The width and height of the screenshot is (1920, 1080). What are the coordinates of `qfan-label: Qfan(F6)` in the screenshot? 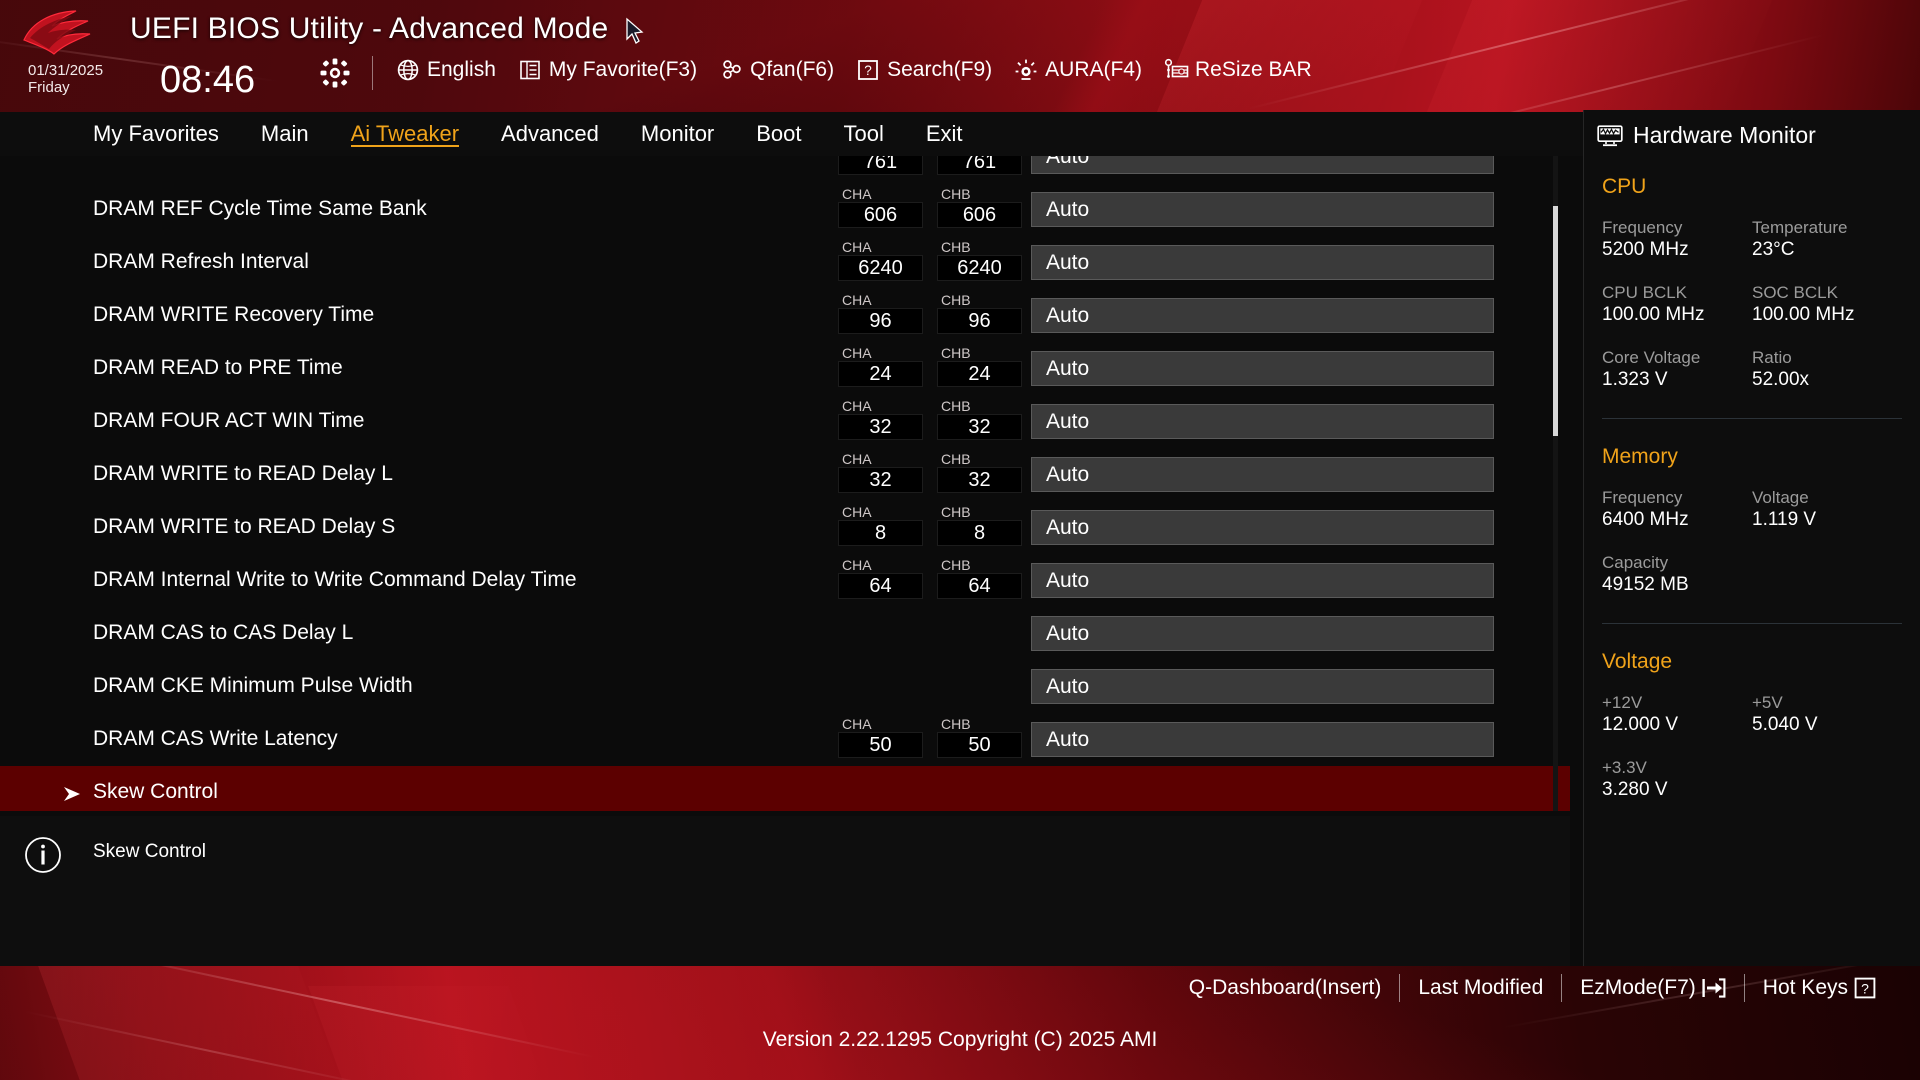 It's located at (792, 69).